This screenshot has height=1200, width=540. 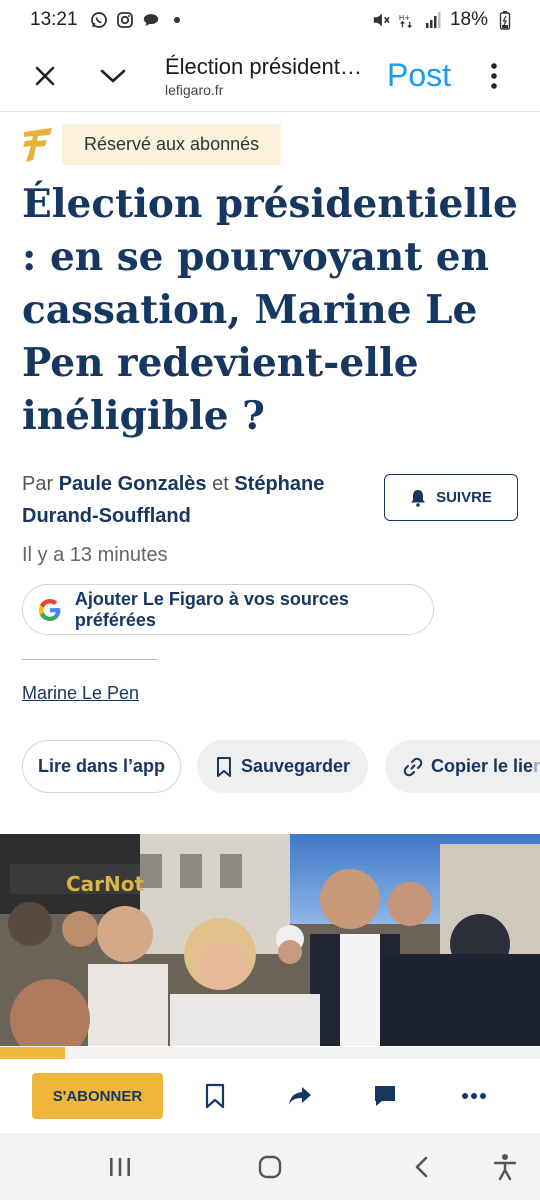 I want to click on home-button, so click(x=270, y=1167).